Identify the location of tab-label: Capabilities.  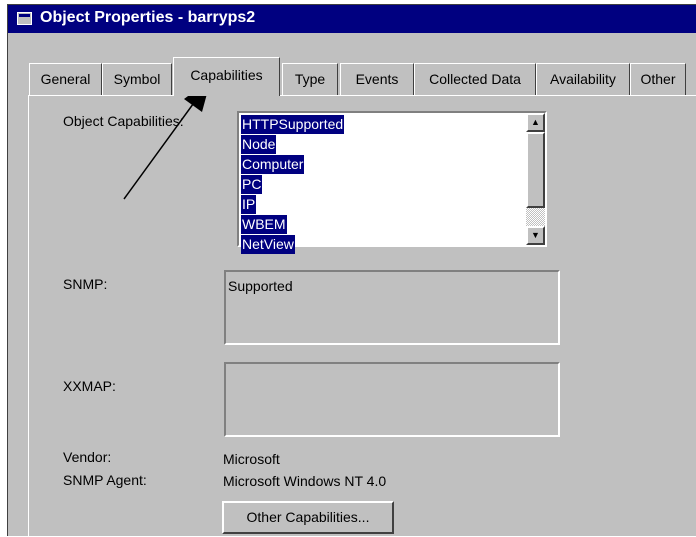
(226, 75).